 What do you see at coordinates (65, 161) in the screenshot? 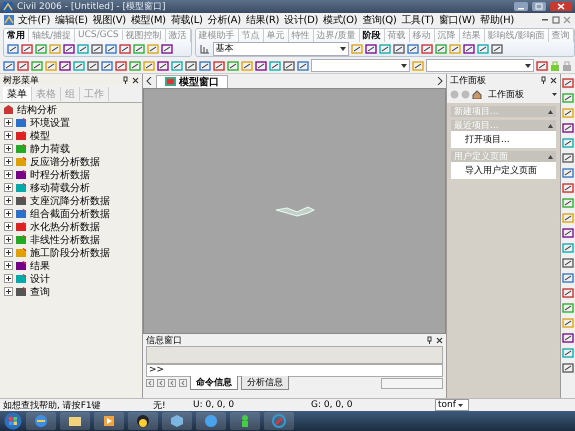
I see `tree-item: 反应谱分析数据` at bounding box center [65, 161].